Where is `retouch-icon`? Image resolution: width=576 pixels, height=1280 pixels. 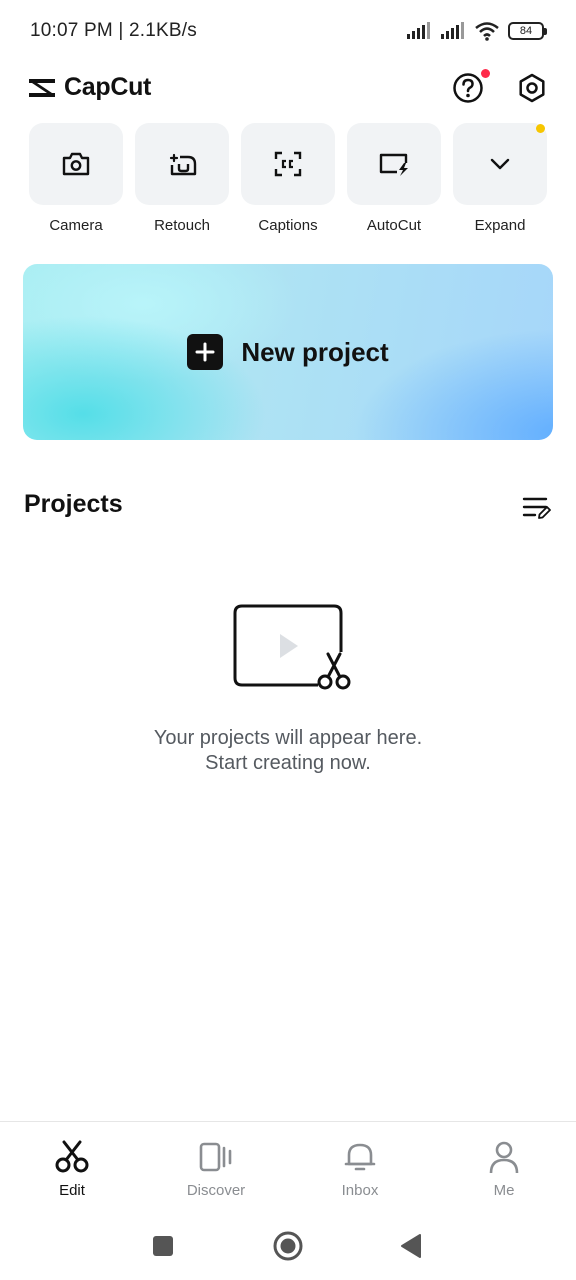
retouch-icon is located at coordinates (183, 164).